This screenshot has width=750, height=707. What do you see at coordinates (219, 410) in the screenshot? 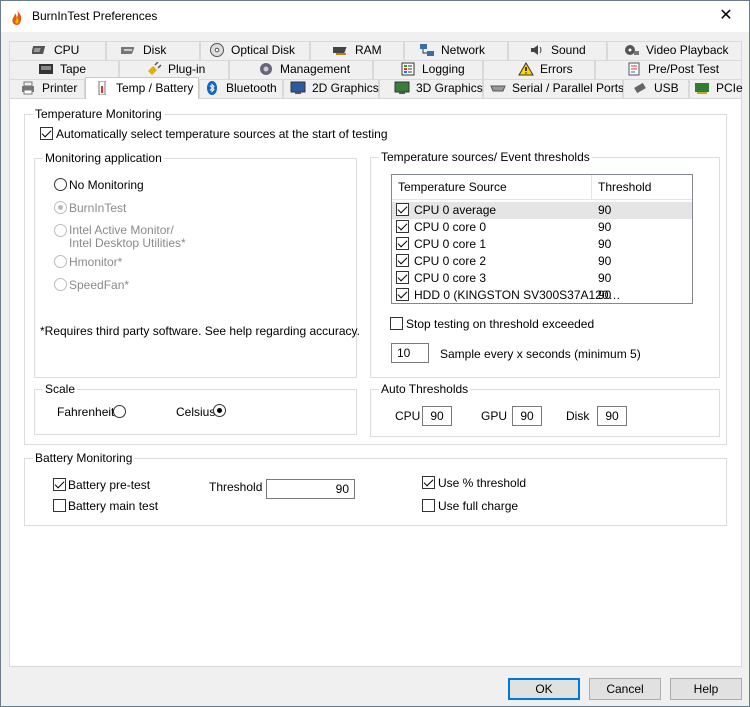
I see `radio-celsius` at bounding box center [219, 410].